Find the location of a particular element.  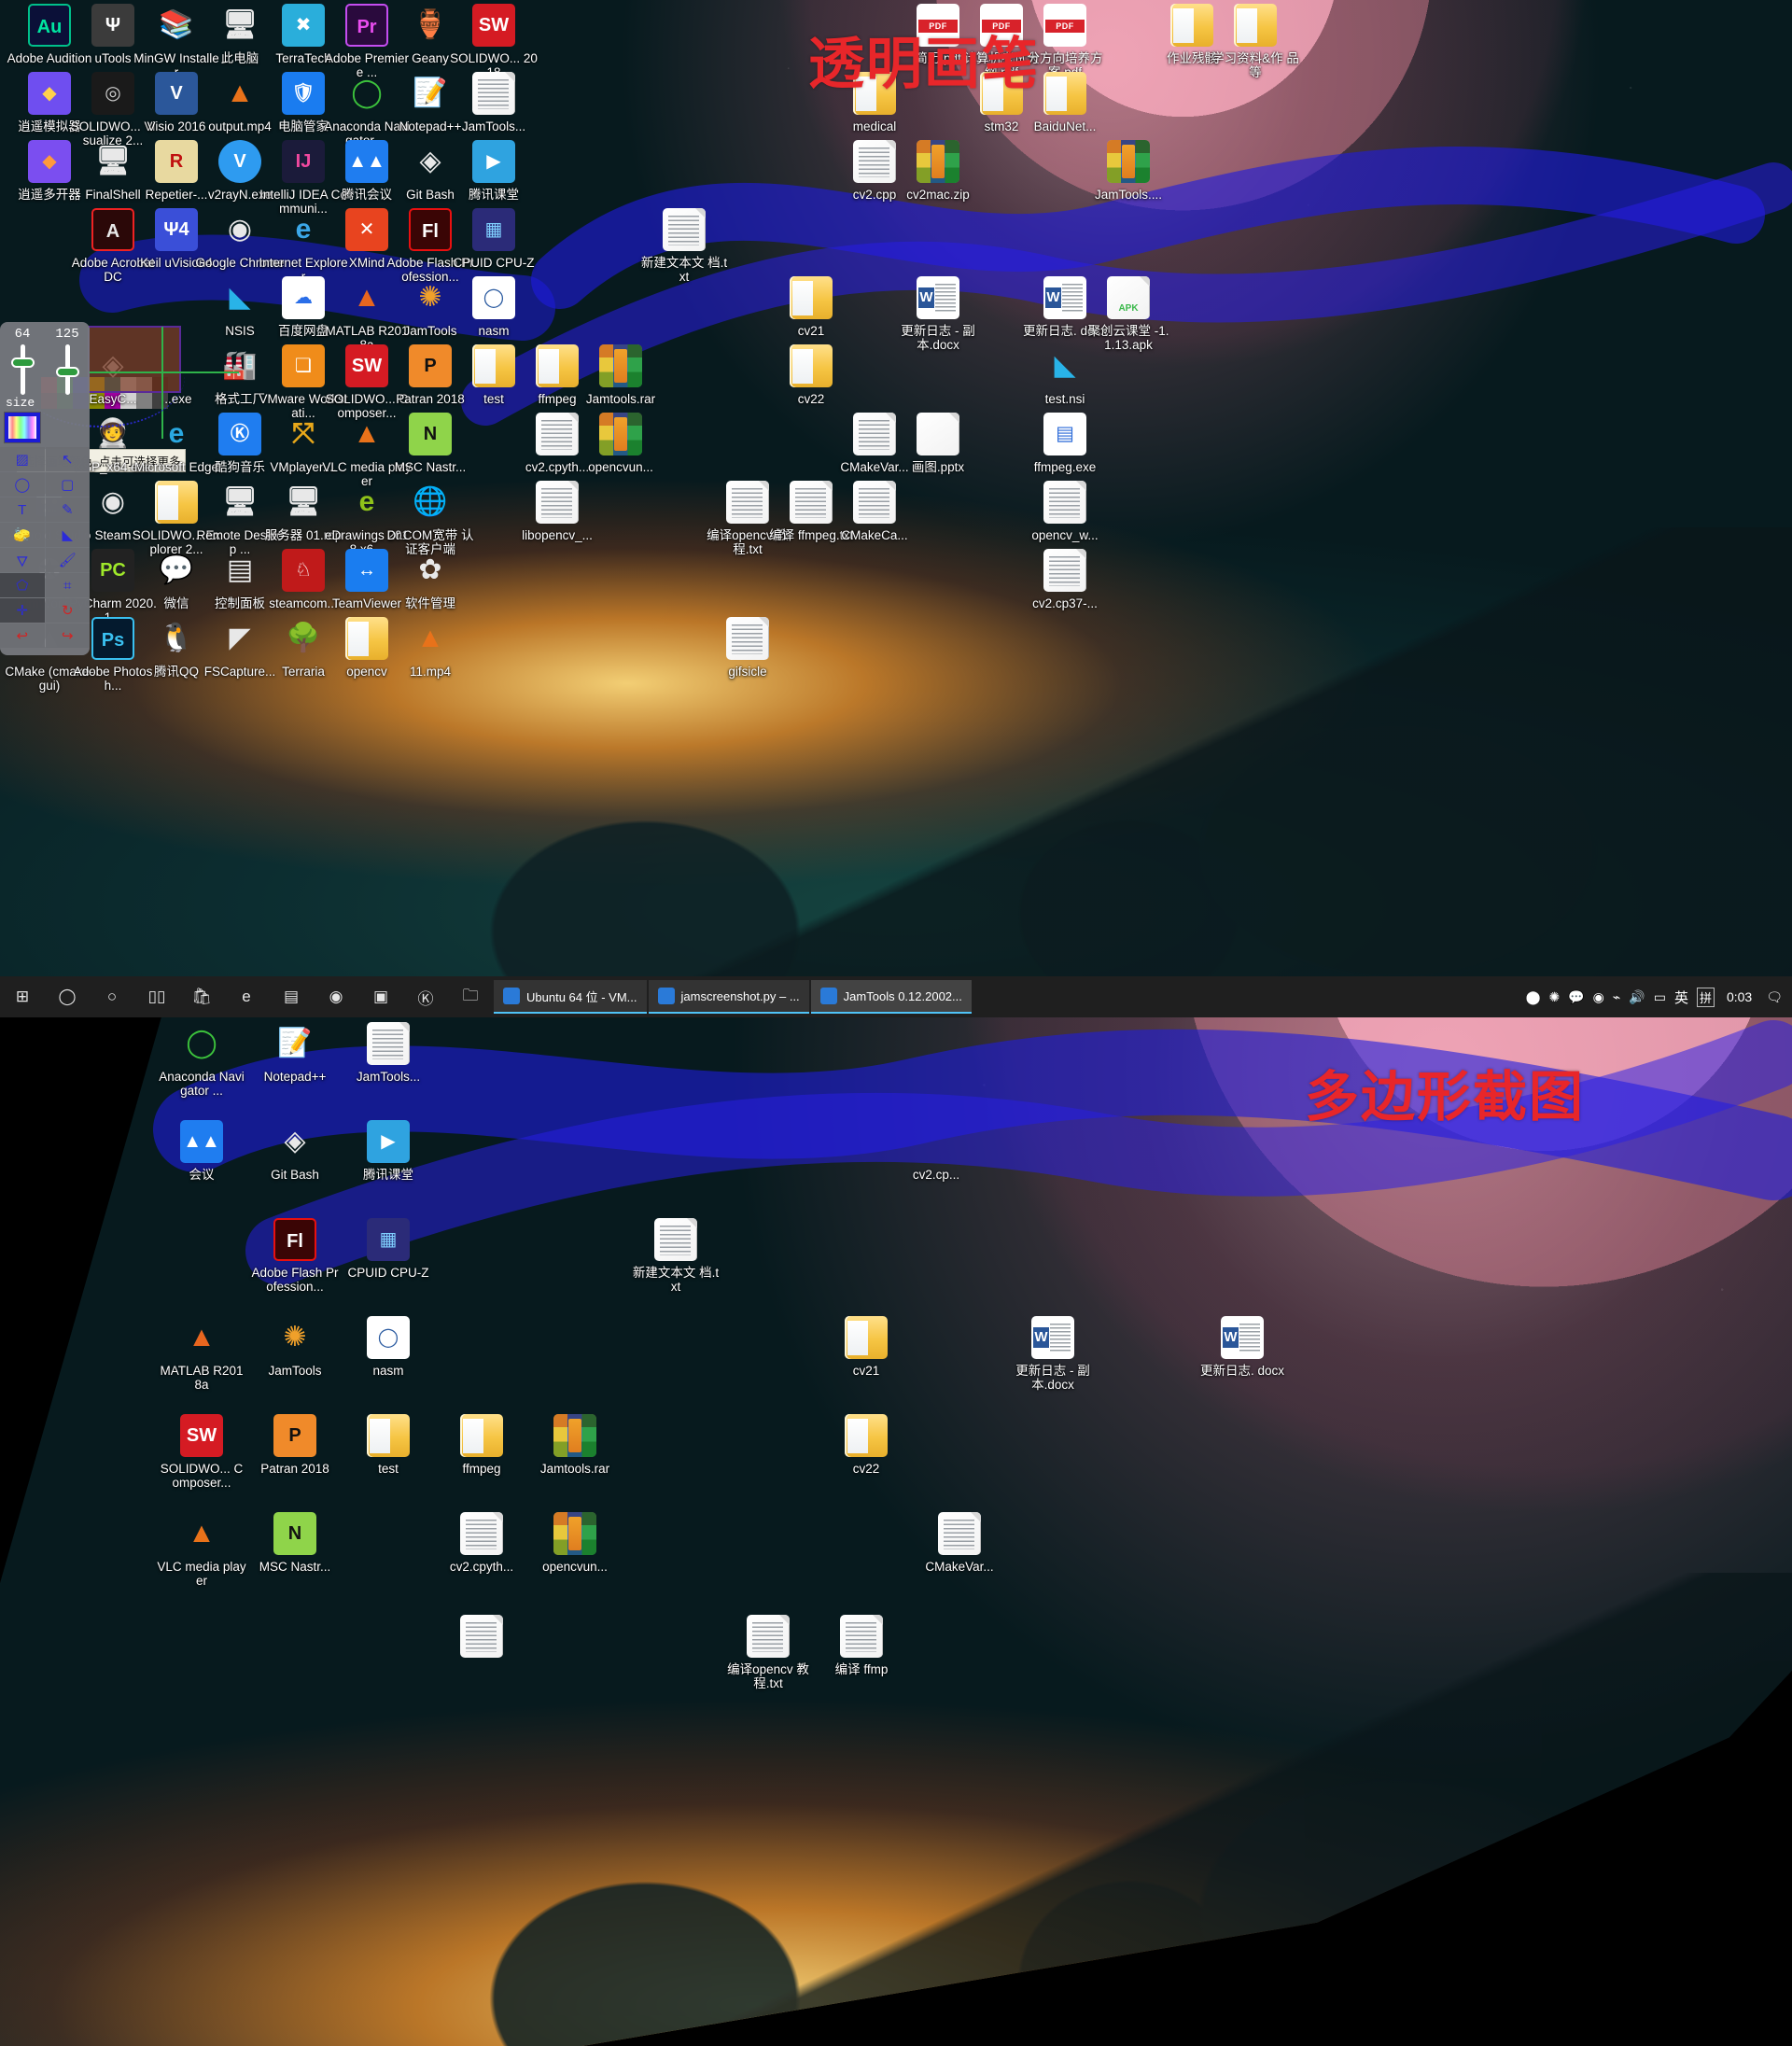

desktop-icon: ▦ CPUID CPU-Z is located at coordinates (494, 239).